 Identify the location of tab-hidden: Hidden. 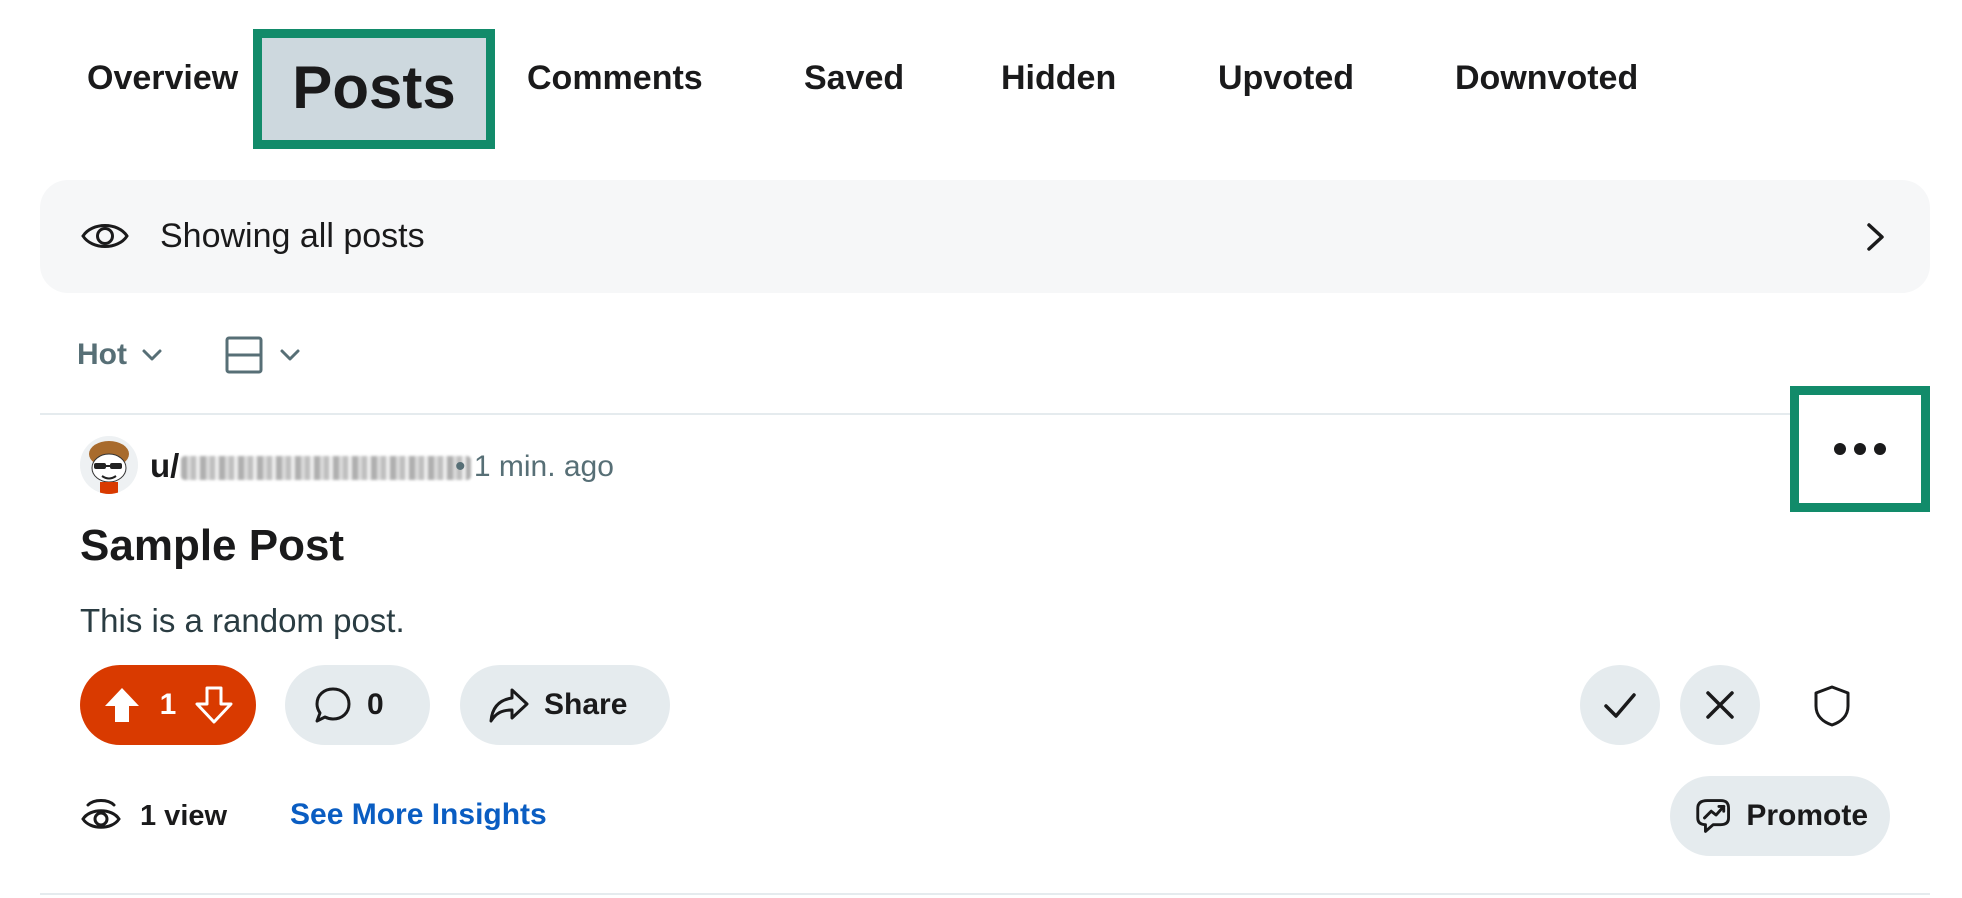
(1058, 78).